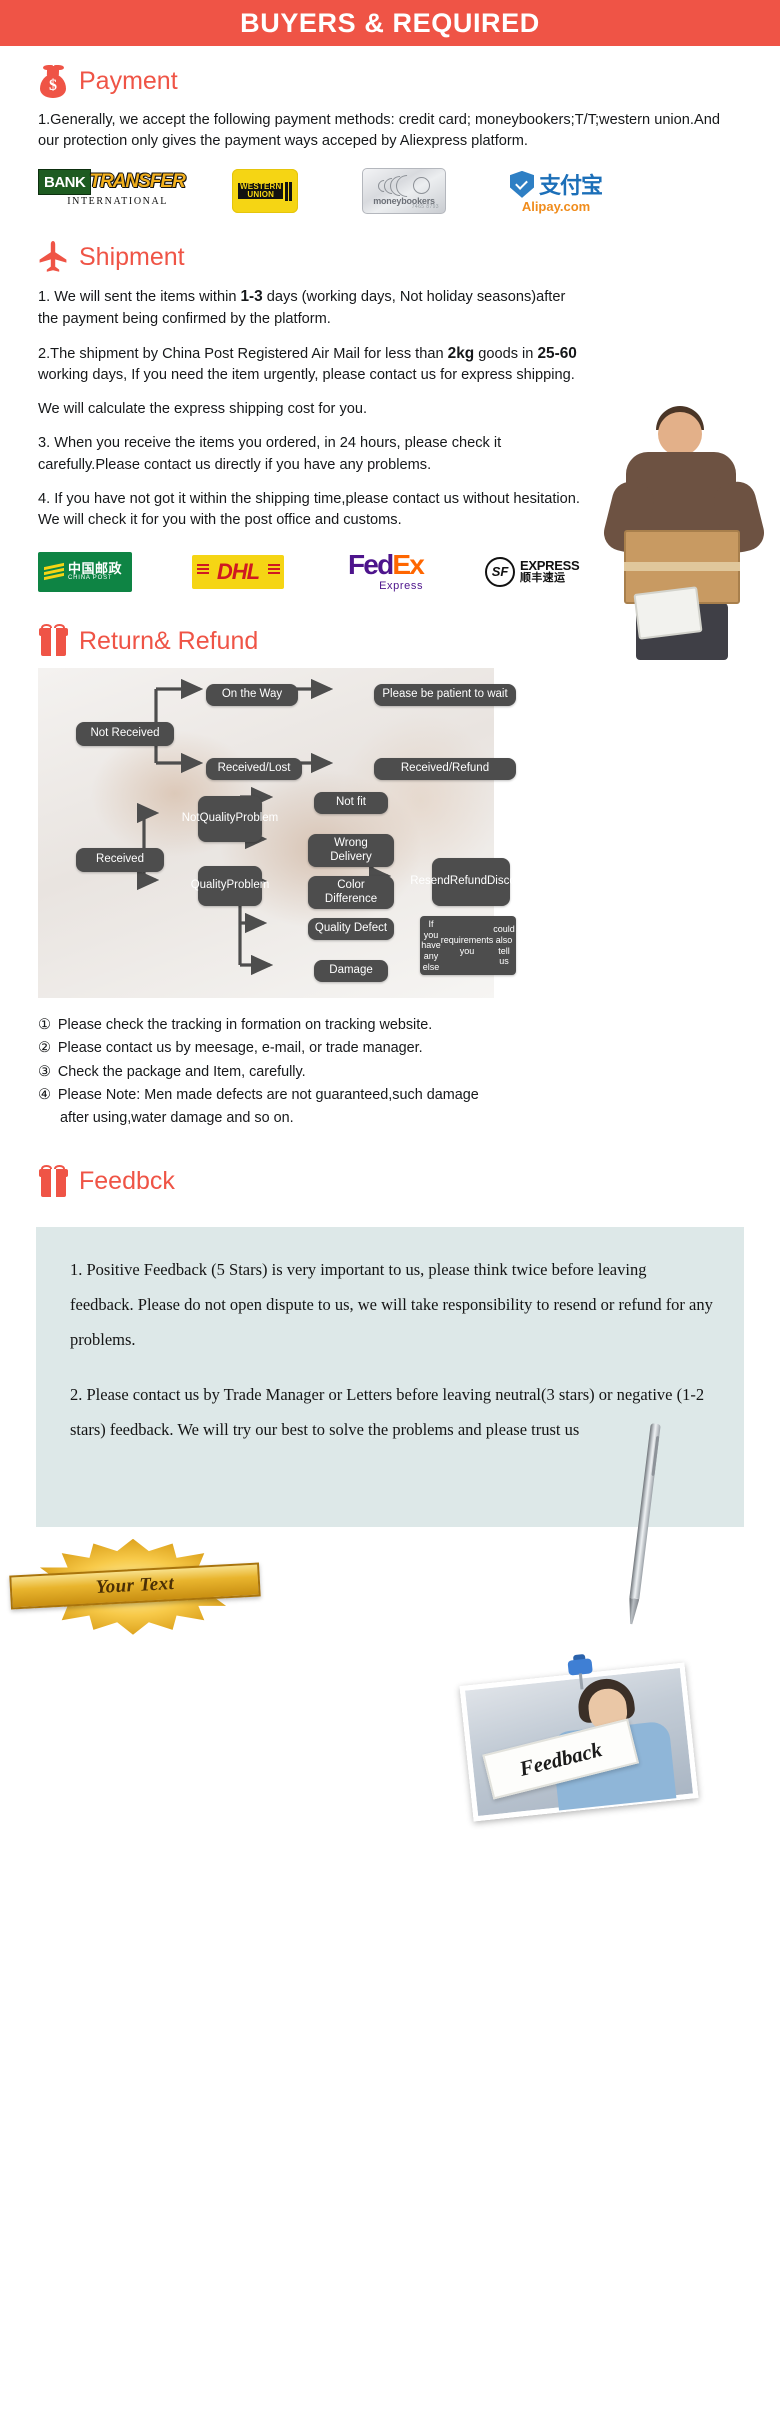 This screenshot has height=2434, width=780. I want to click on pushpin-icon, so click(580, 1672).